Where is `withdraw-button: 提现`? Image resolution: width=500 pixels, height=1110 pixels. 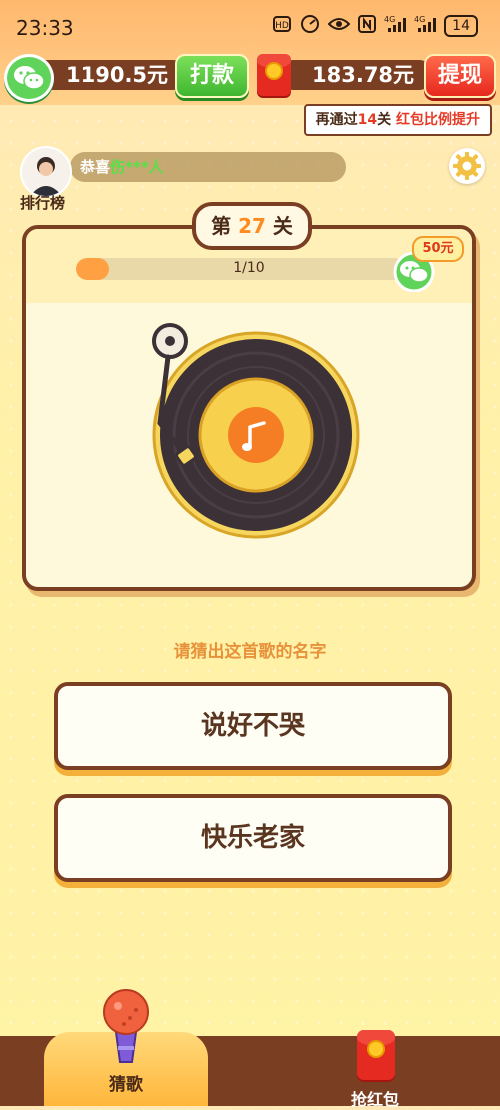 withdraw-button: 提现 is located at coordinates (460, 76).